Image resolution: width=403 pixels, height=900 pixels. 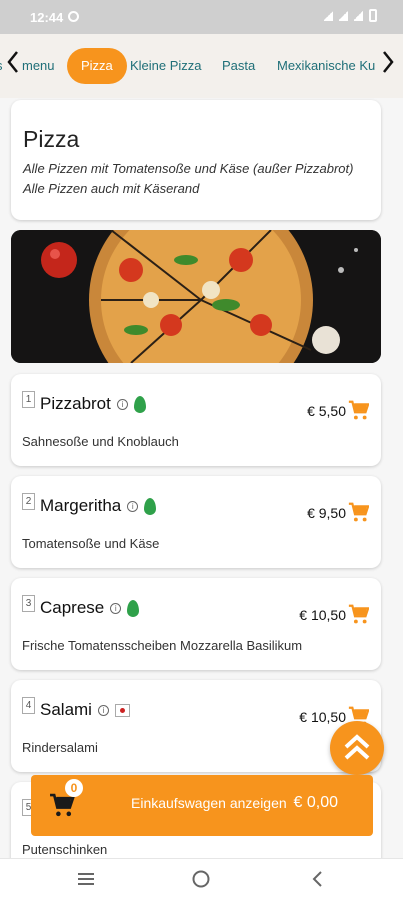 I want to click on scroll-to-top-button, so click(x=357, y=748).